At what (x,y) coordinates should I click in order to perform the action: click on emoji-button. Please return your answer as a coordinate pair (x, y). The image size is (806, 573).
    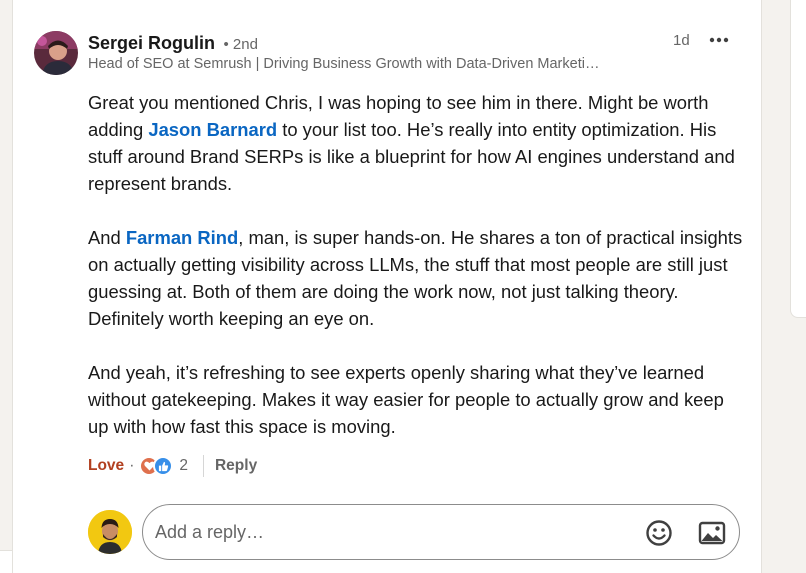
    Looking at the image, I should click on (659, 533).